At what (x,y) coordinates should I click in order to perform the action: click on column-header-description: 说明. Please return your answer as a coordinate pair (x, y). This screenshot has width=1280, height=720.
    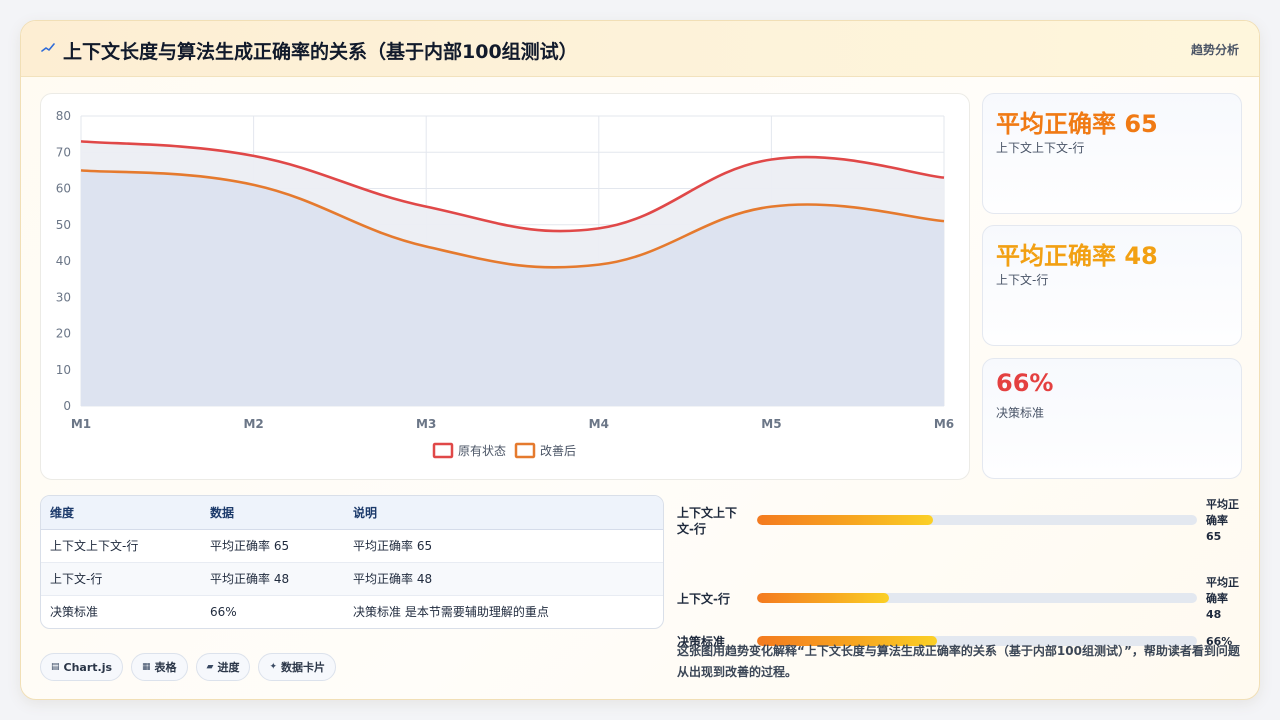
    Looking at the image, I should click on (503, 513).